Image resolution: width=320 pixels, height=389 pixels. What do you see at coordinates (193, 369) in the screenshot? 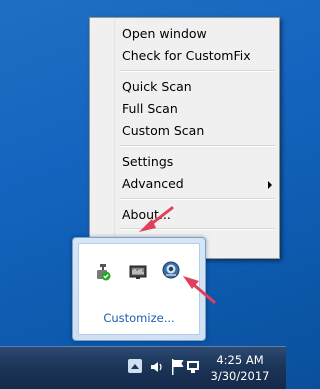
I see `network-icon` at bounding box center [193, 369].